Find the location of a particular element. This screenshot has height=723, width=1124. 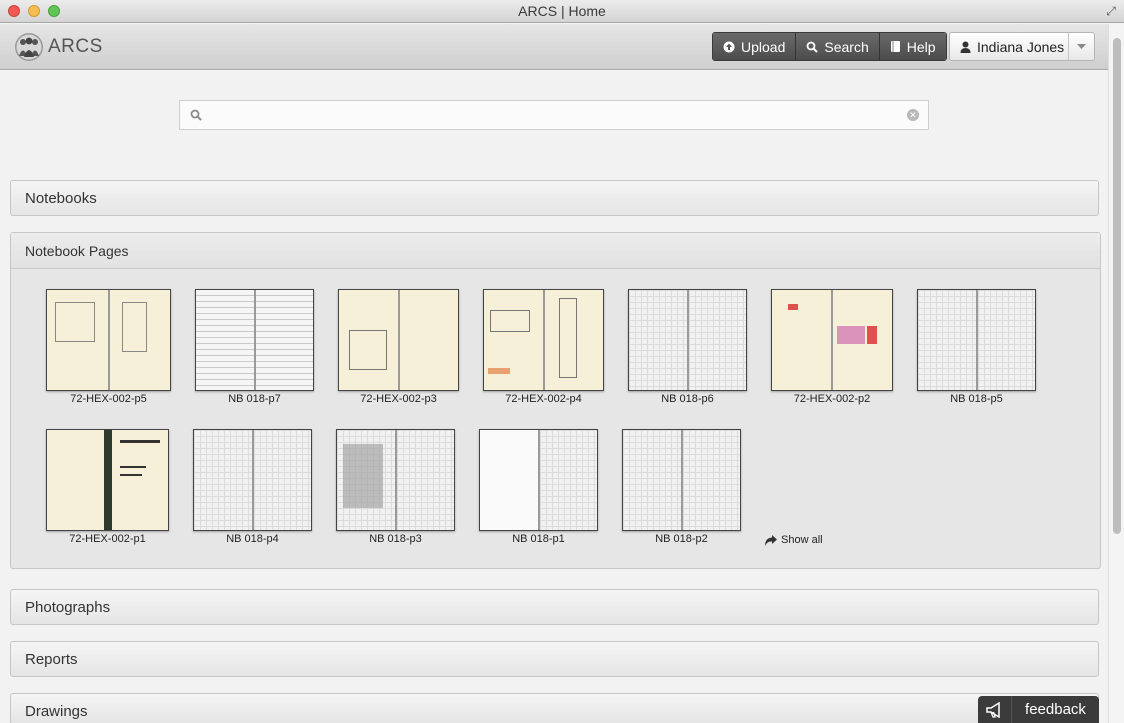

thumbnail-72-hex-002-p4: 72-HEX-002-p4 is located at coordinates (543, 348).